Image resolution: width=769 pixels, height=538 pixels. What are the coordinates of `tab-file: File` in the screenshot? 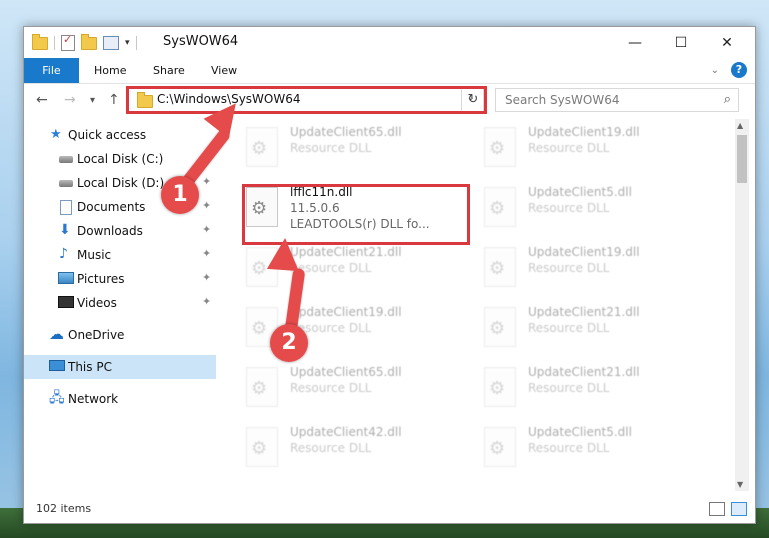 It's located at (51, 70).